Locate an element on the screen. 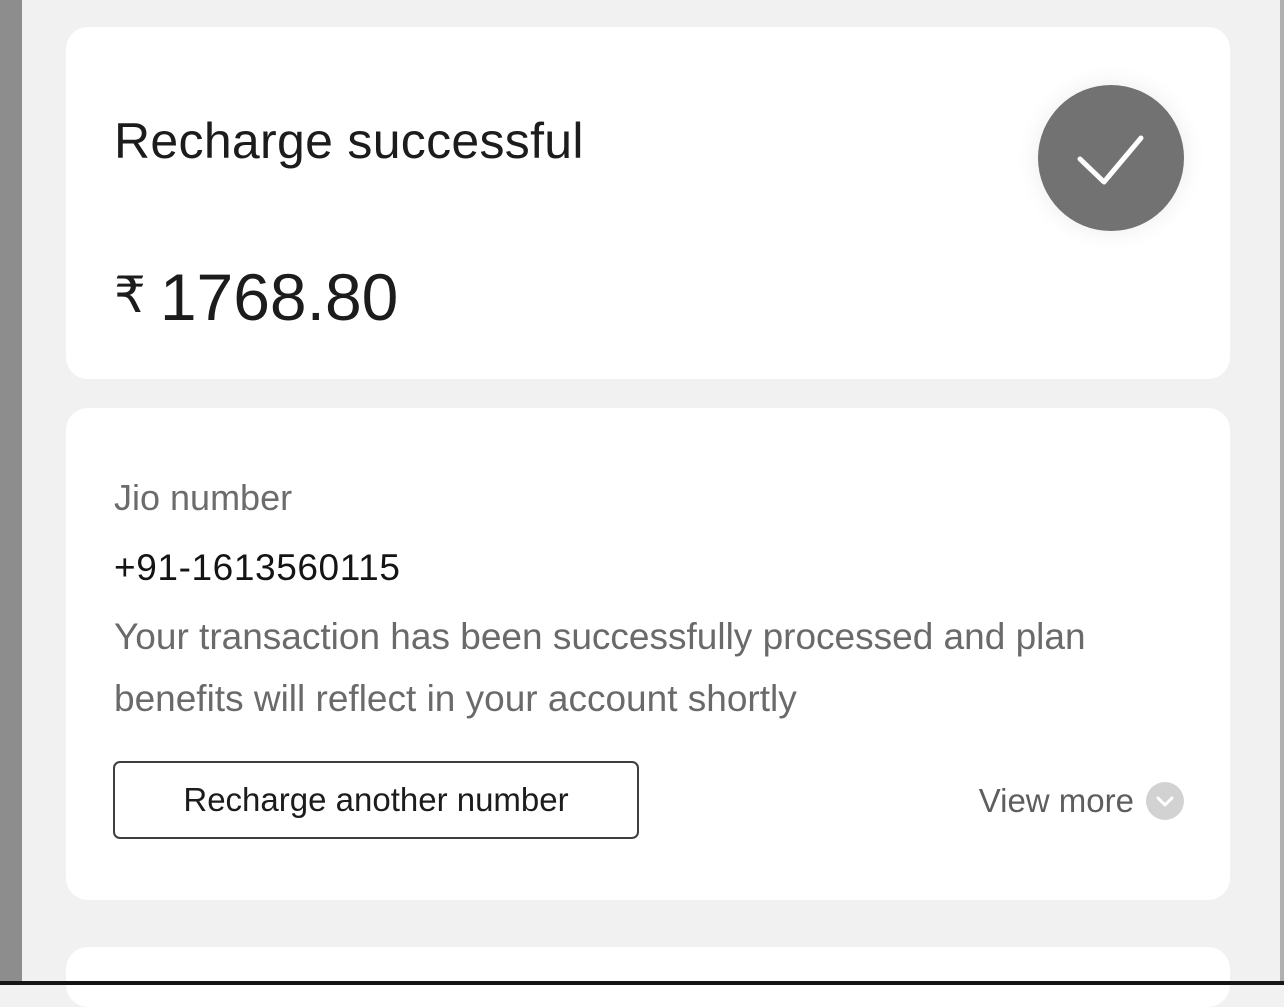  view-more-link: View more is located at coordinates (1081, 801).